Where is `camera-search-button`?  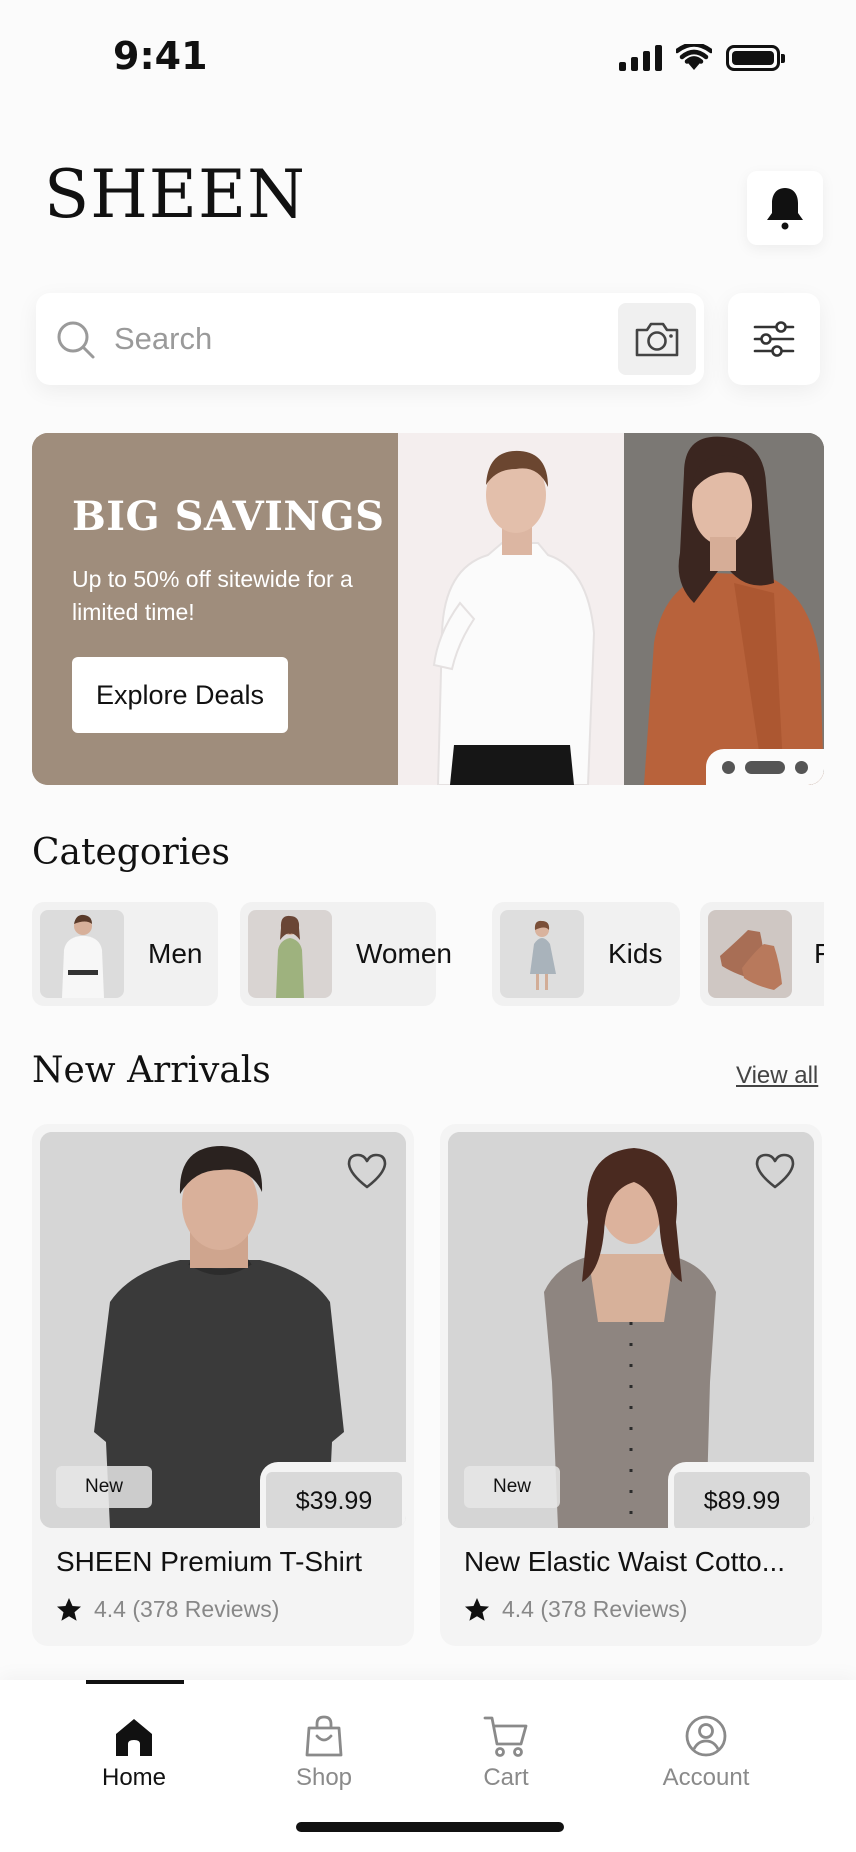 camera-search-button is located at coordinates (657, 339).